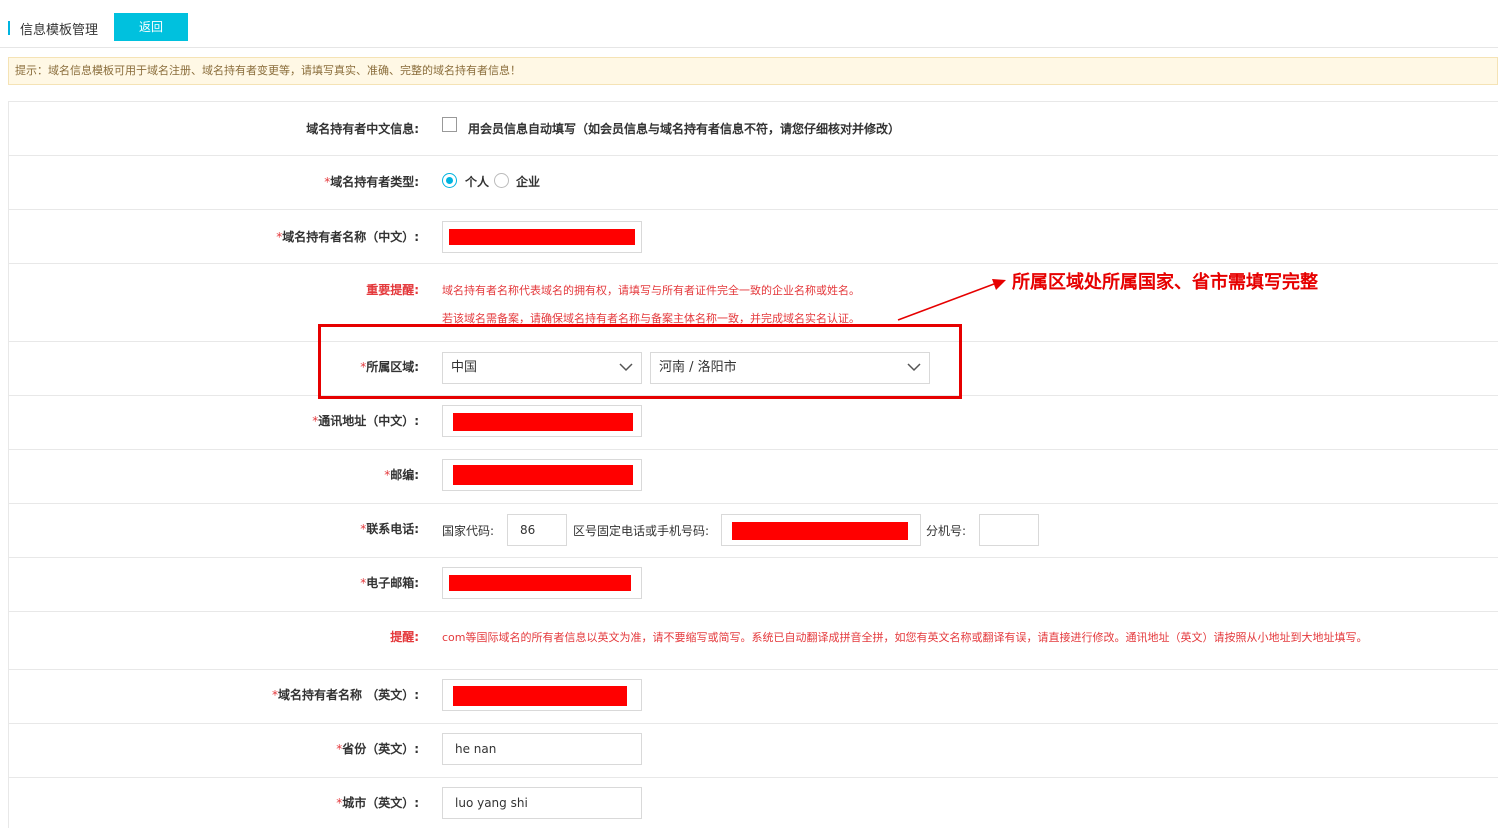 Image resolution: width=1498 pixels, height=828 pixels. Describe the element at coordinates (404, 637) in the screenshot. I see `notice-label: 提醒:` at that location.